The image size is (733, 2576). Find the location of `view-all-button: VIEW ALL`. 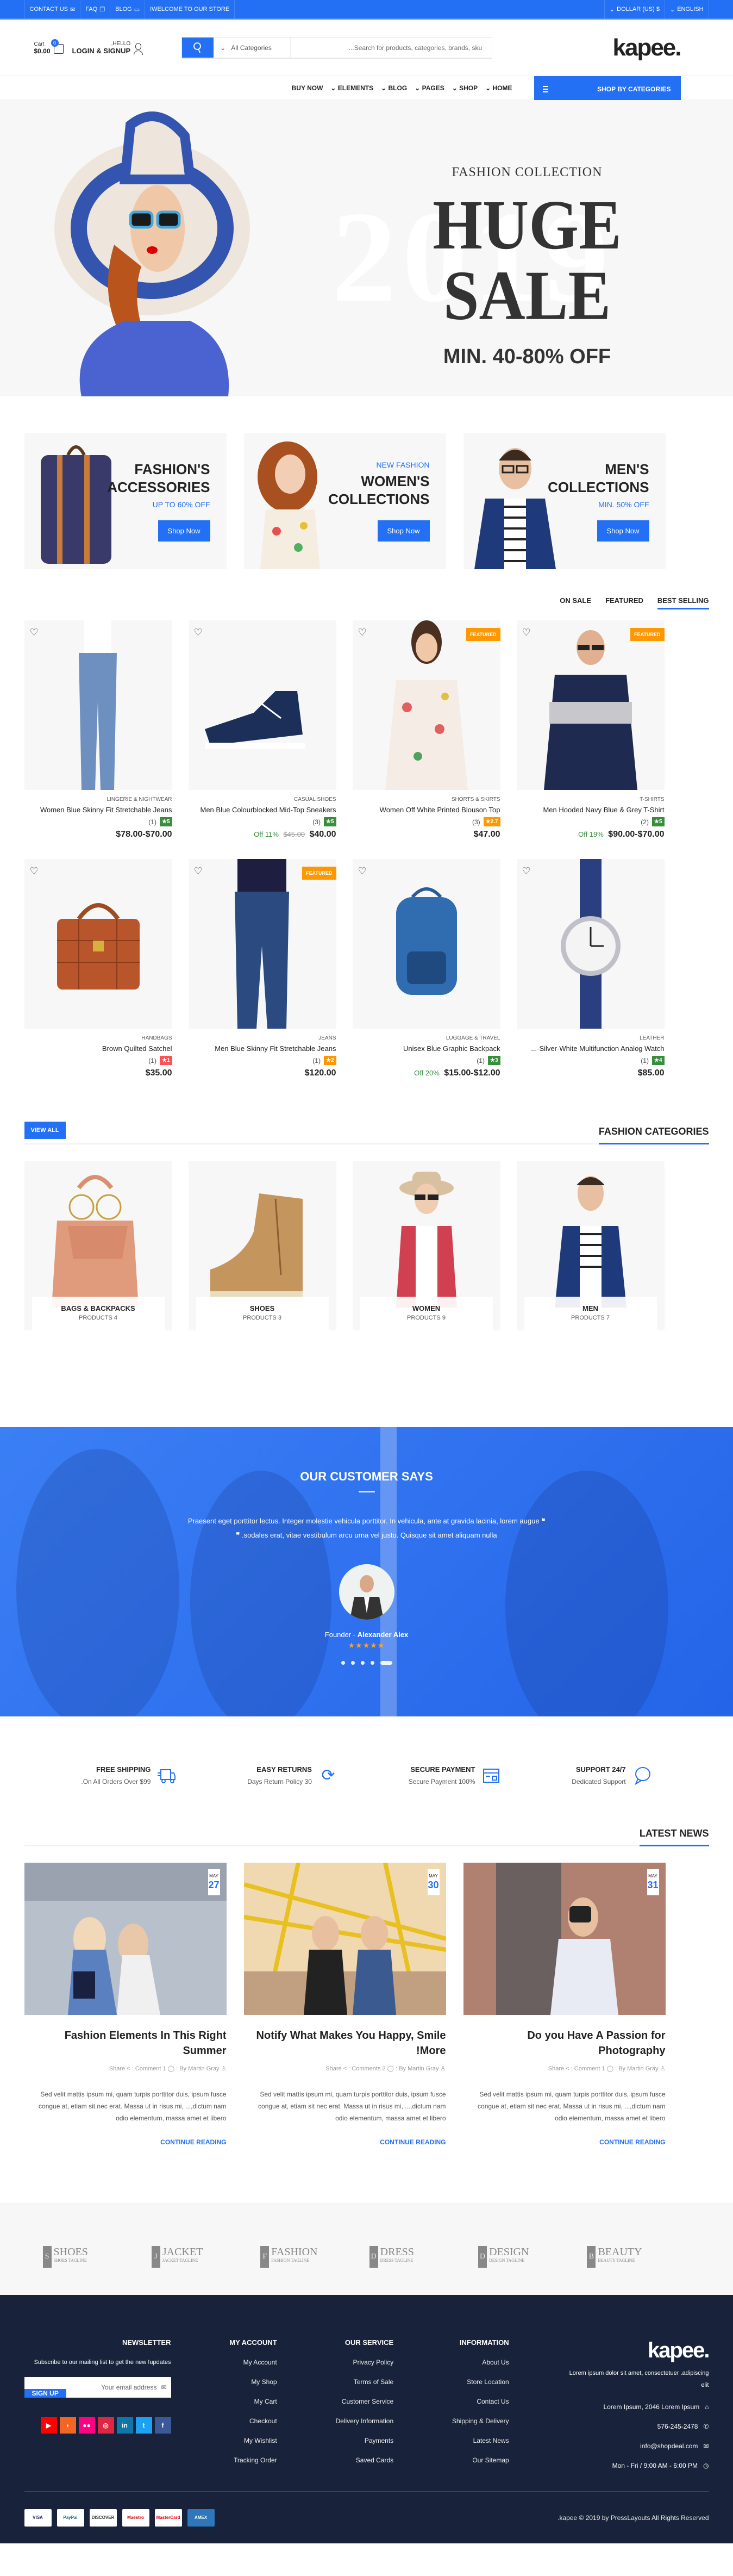

view-all-button: VIEW ALL is located at coordinates (45, 1130).